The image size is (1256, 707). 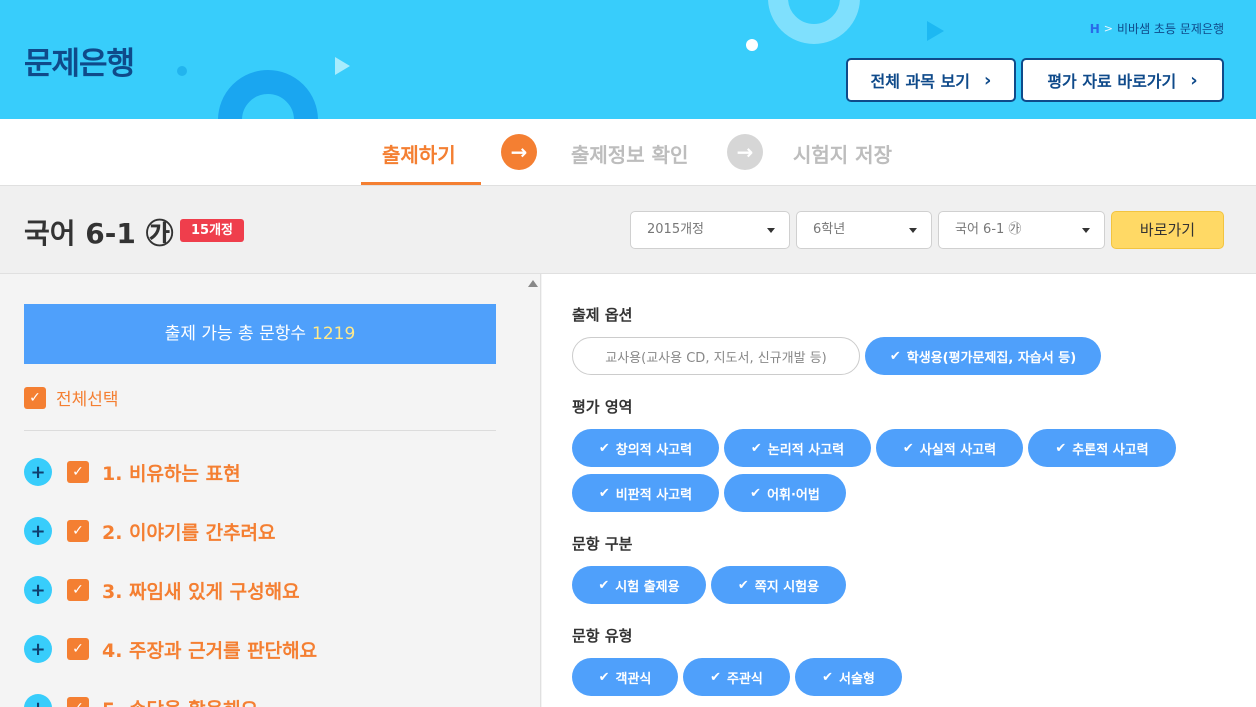 I want to click on step-confirm-info: 출제정보 확인, so click(x=629, y=153).